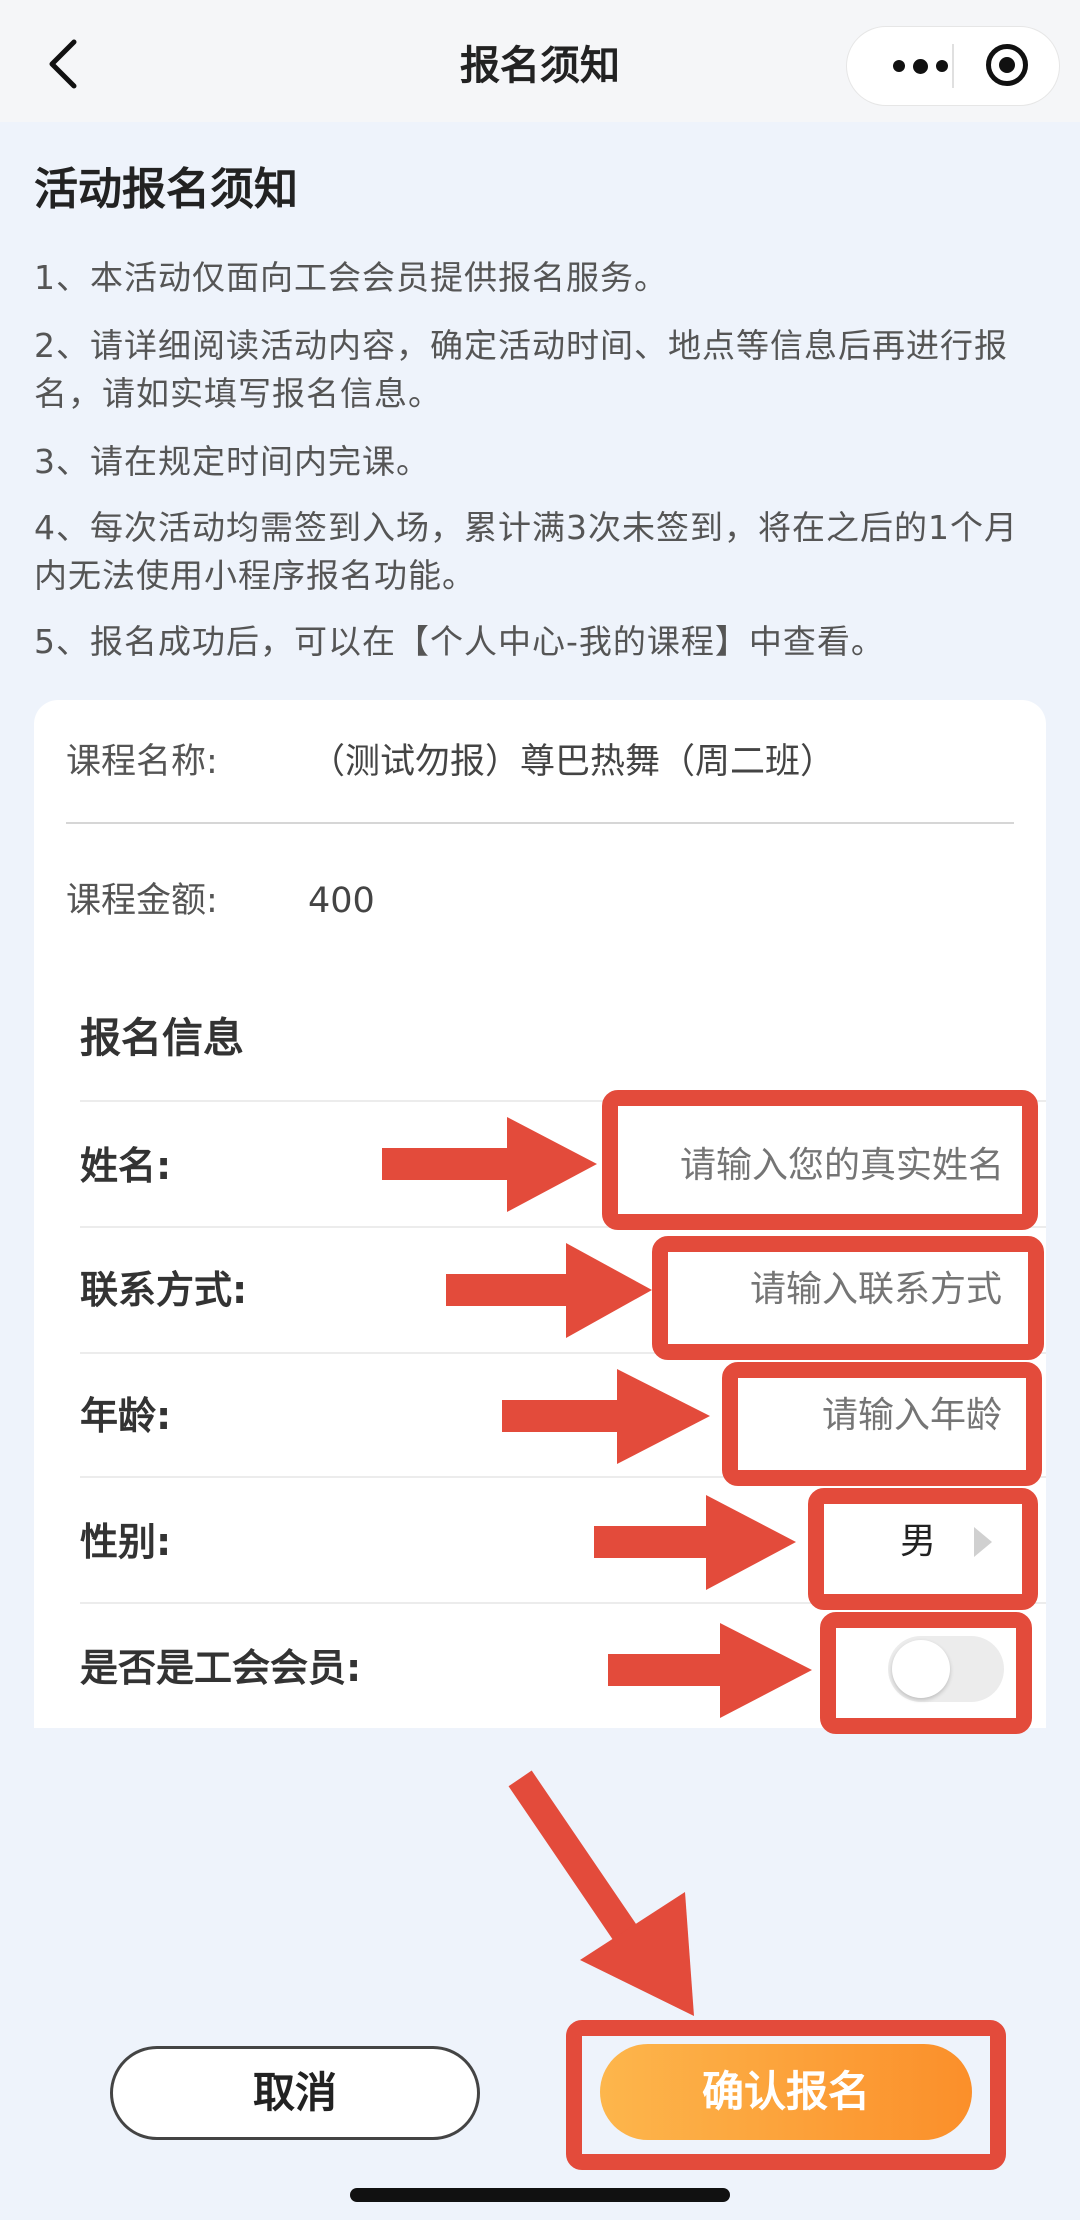 This screenshot has height=2220, width=1080. Describe the element at coordinates (601, 1893) in the screenshot. I see `arrow-icon` at that location.